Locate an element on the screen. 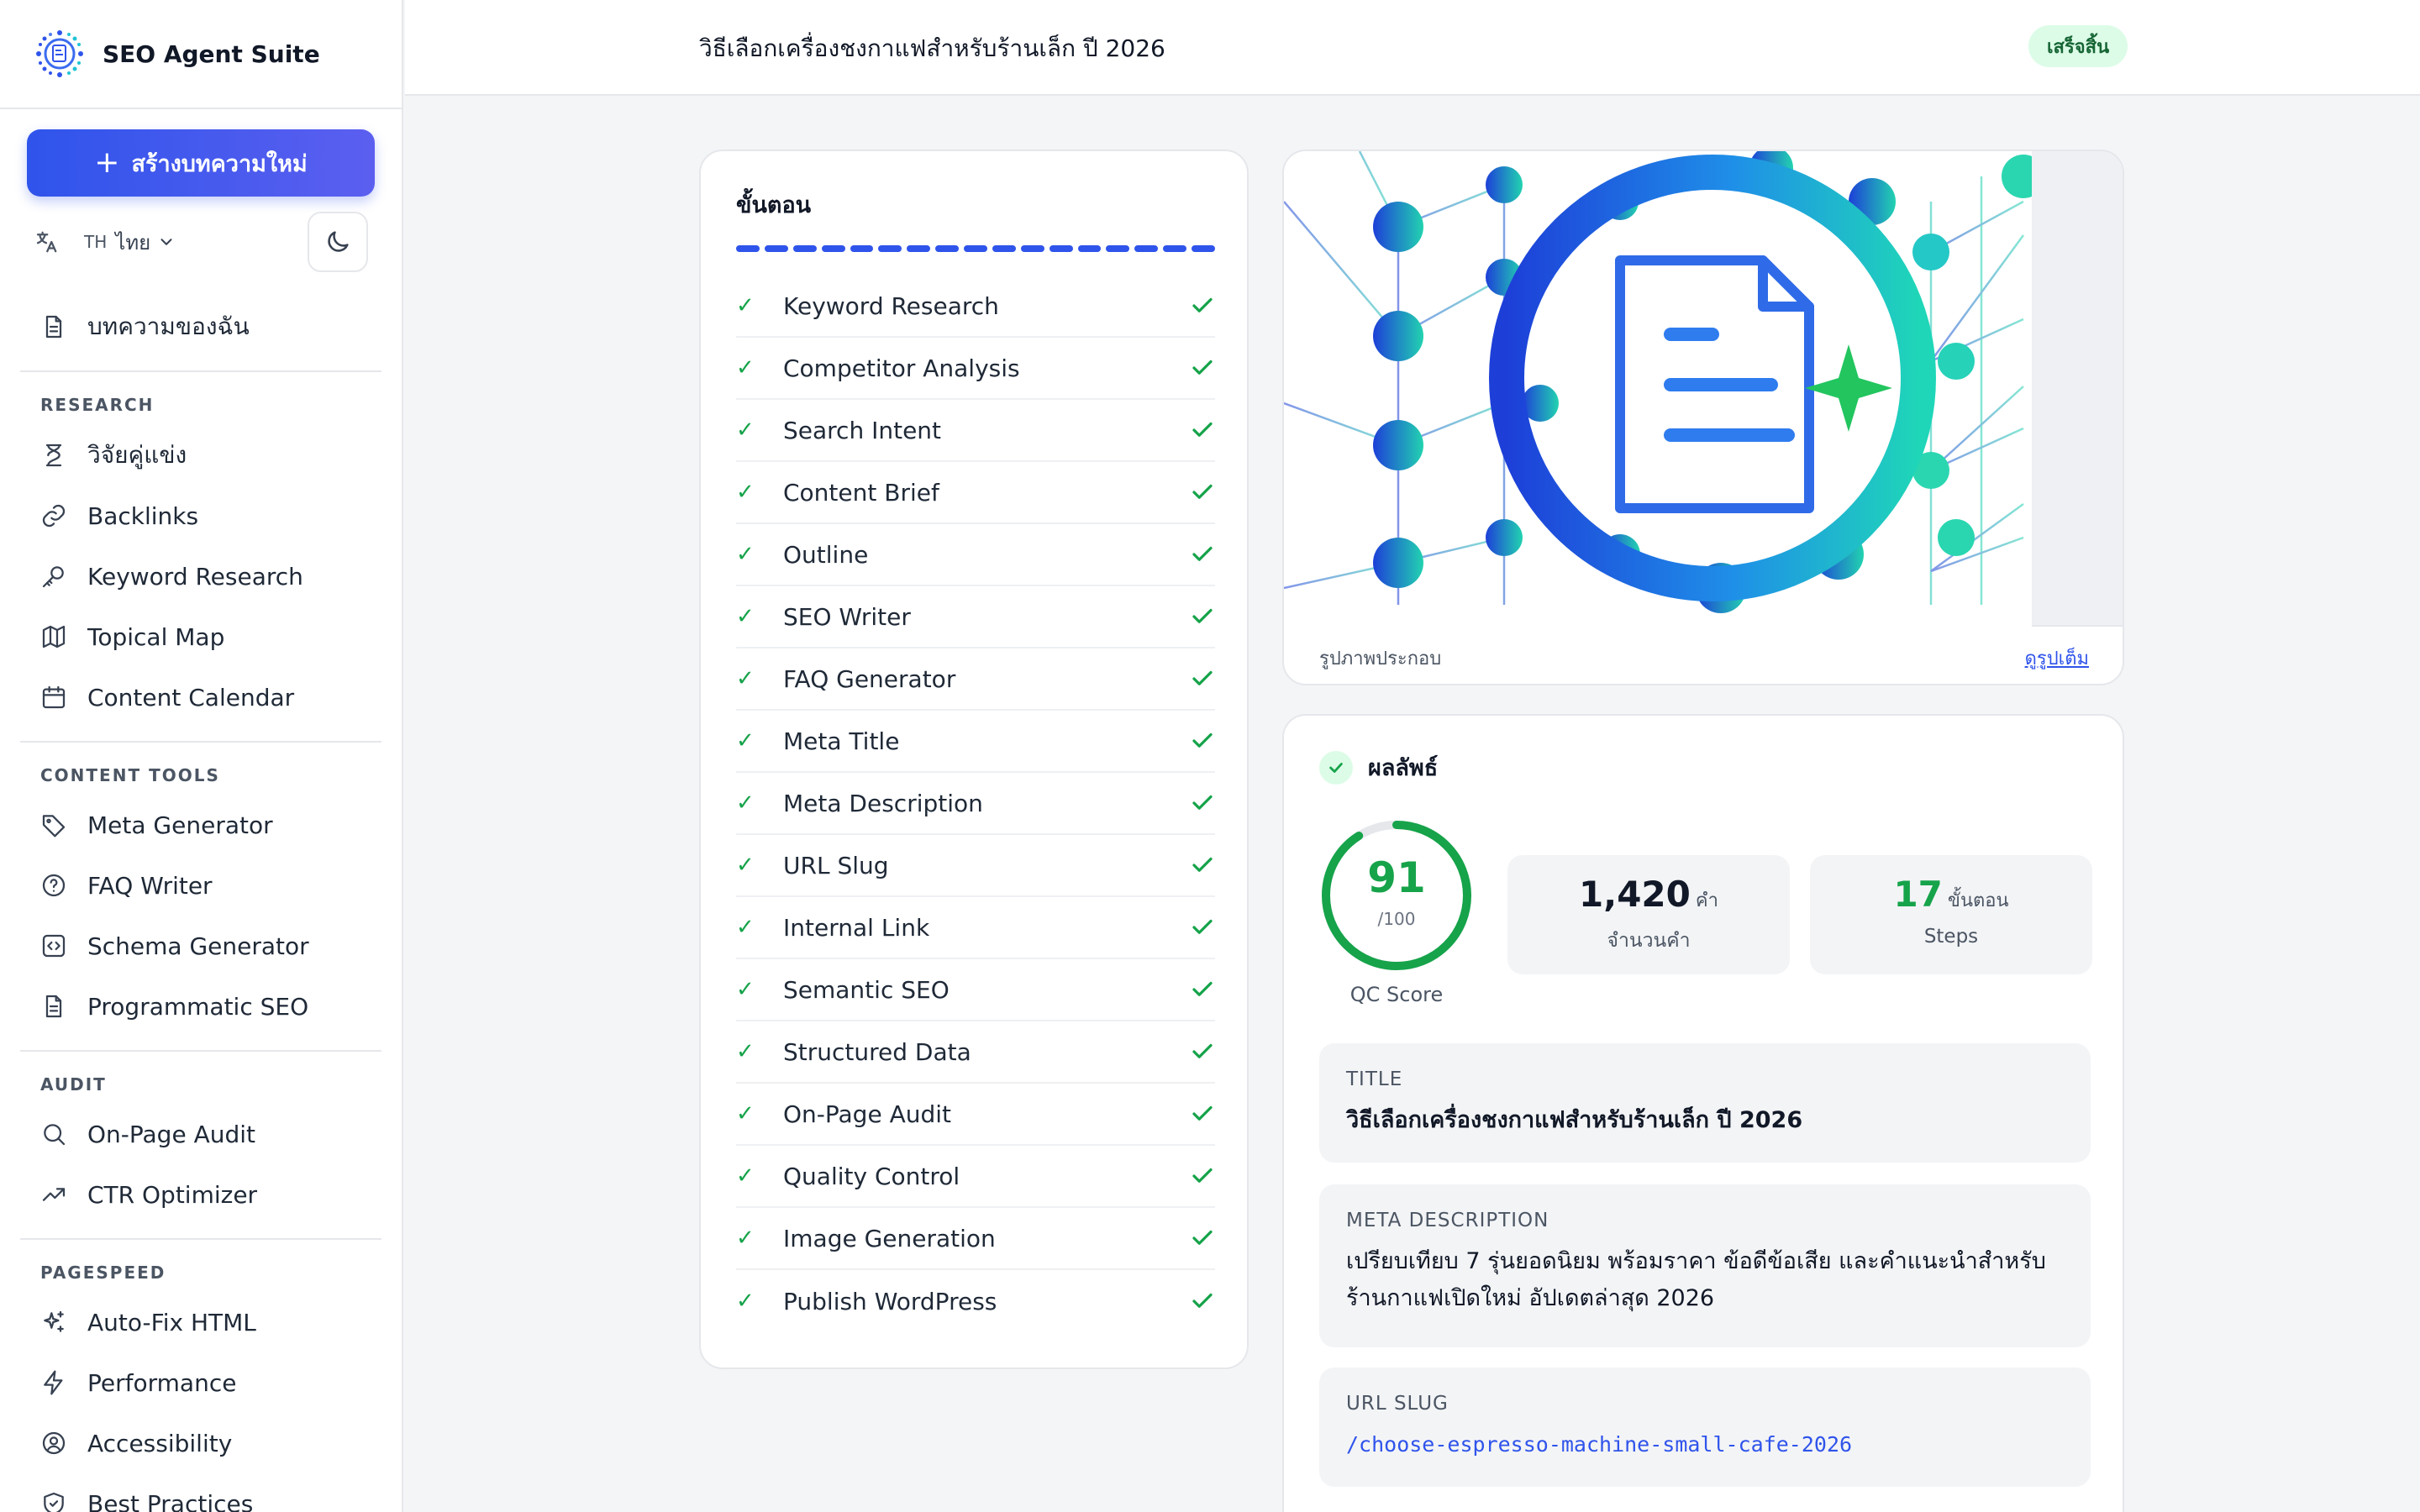 The image size is (2420, 1512). nav-label: Programmatic SEO is located at coordinates (198, 1006).